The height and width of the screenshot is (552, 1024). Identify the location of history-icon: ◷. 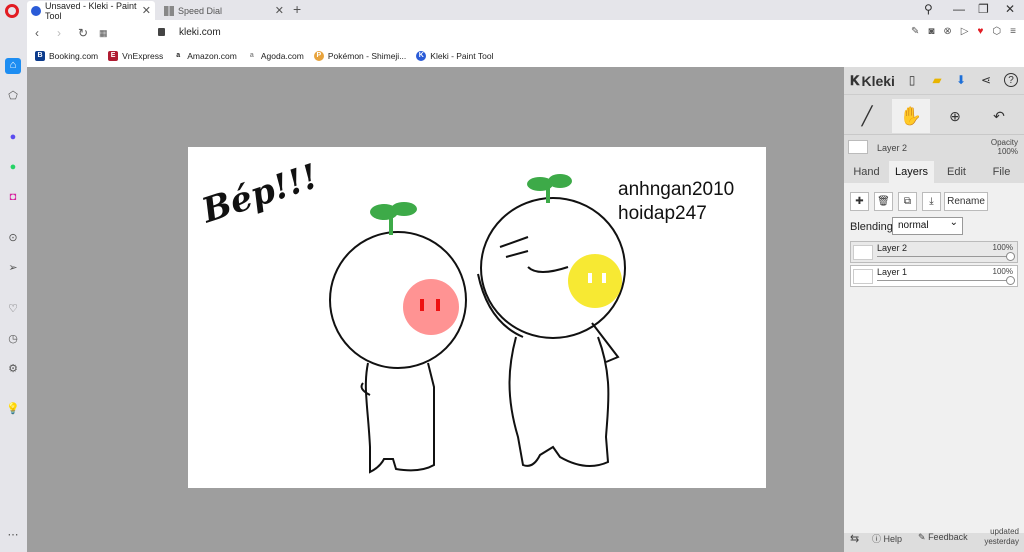
(13, 339).